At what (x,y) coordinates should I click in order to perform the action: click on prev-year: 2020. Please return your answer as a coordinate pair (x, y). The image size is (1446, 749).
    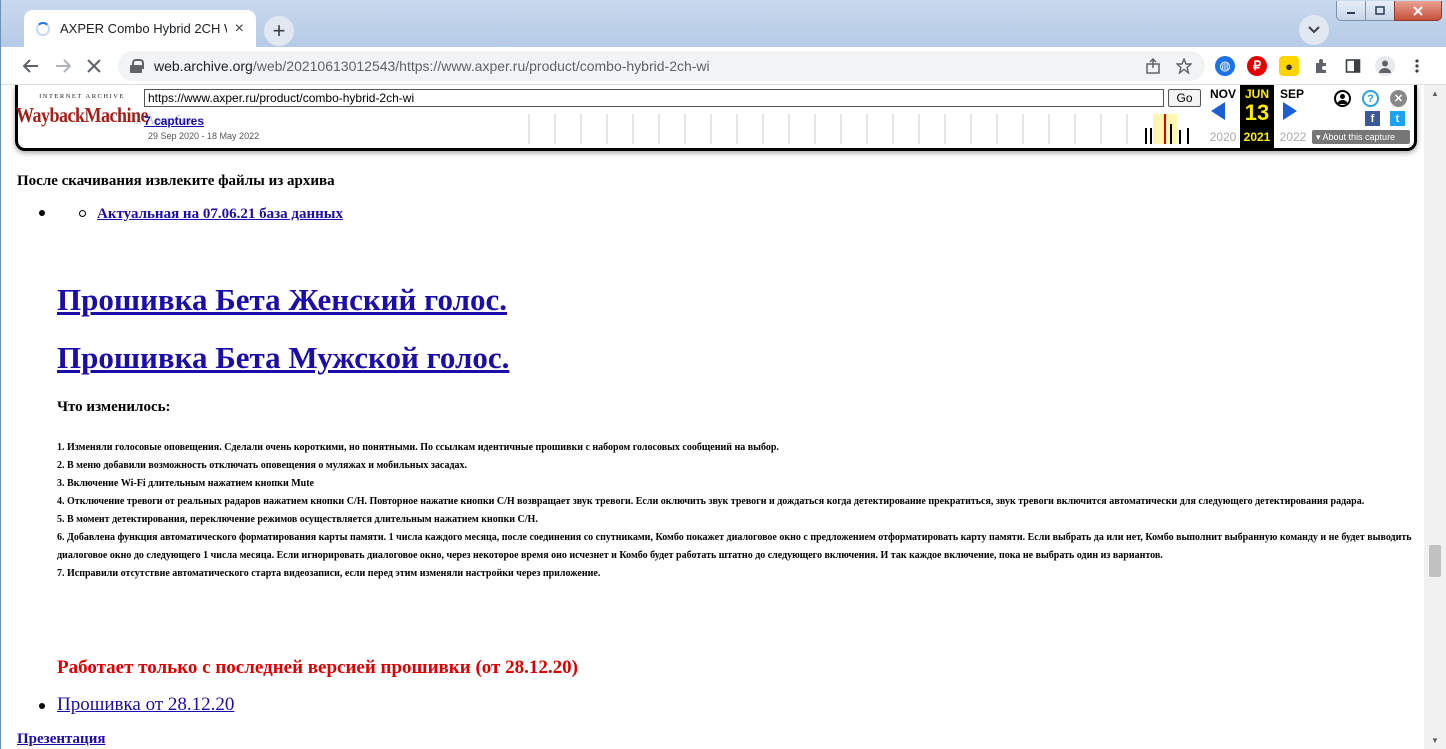
    Looking at the image, I should click on (1223, 137).